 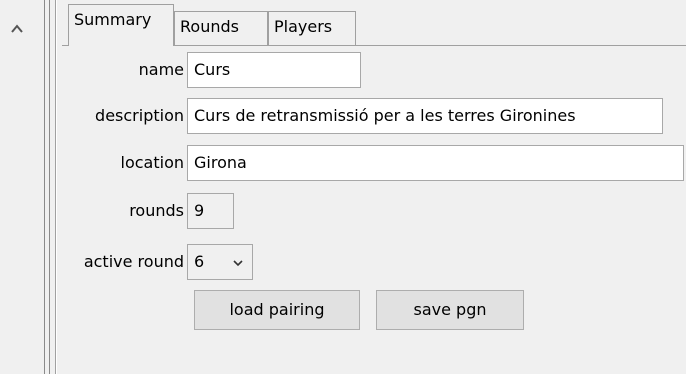 I want to click on load-pairing-button: load pairing, so click(x=277, y=310).